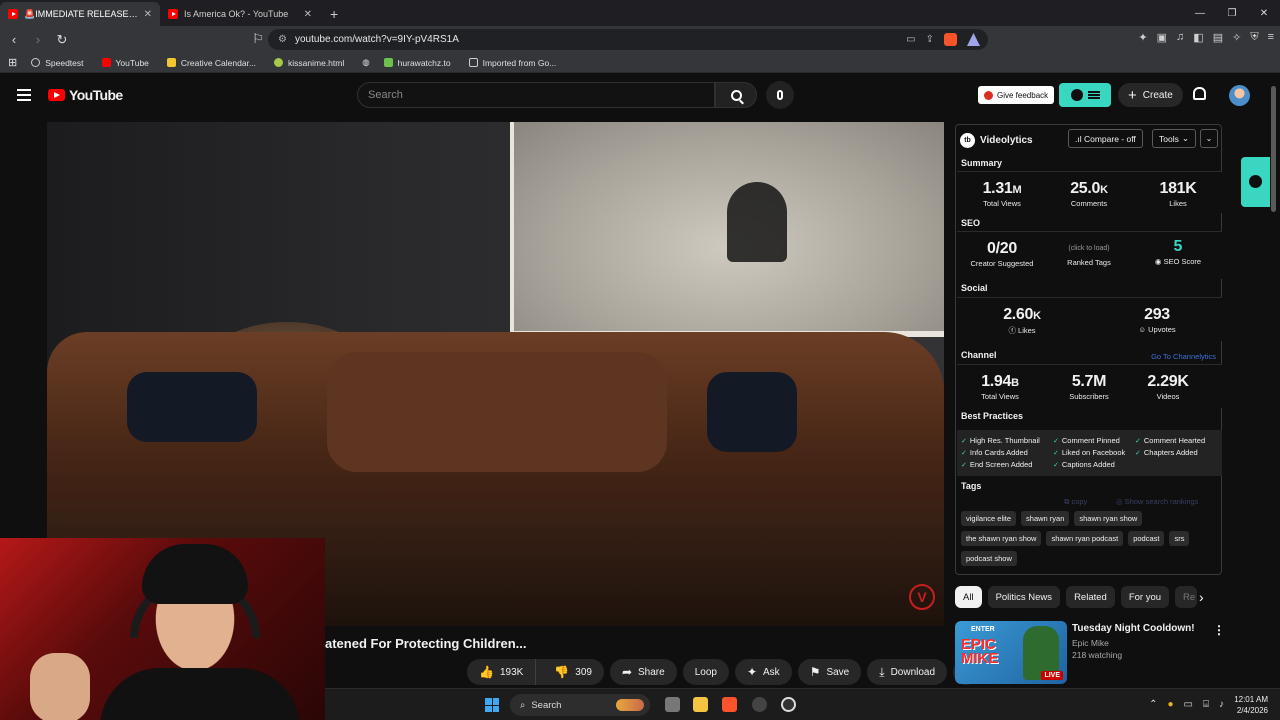  What do you see at coordinates (1011, 652) in the screenshot?
I see `video-thumbnail: ENTER EPIC MIKE LIVE` at bounding box center [1011, 652].